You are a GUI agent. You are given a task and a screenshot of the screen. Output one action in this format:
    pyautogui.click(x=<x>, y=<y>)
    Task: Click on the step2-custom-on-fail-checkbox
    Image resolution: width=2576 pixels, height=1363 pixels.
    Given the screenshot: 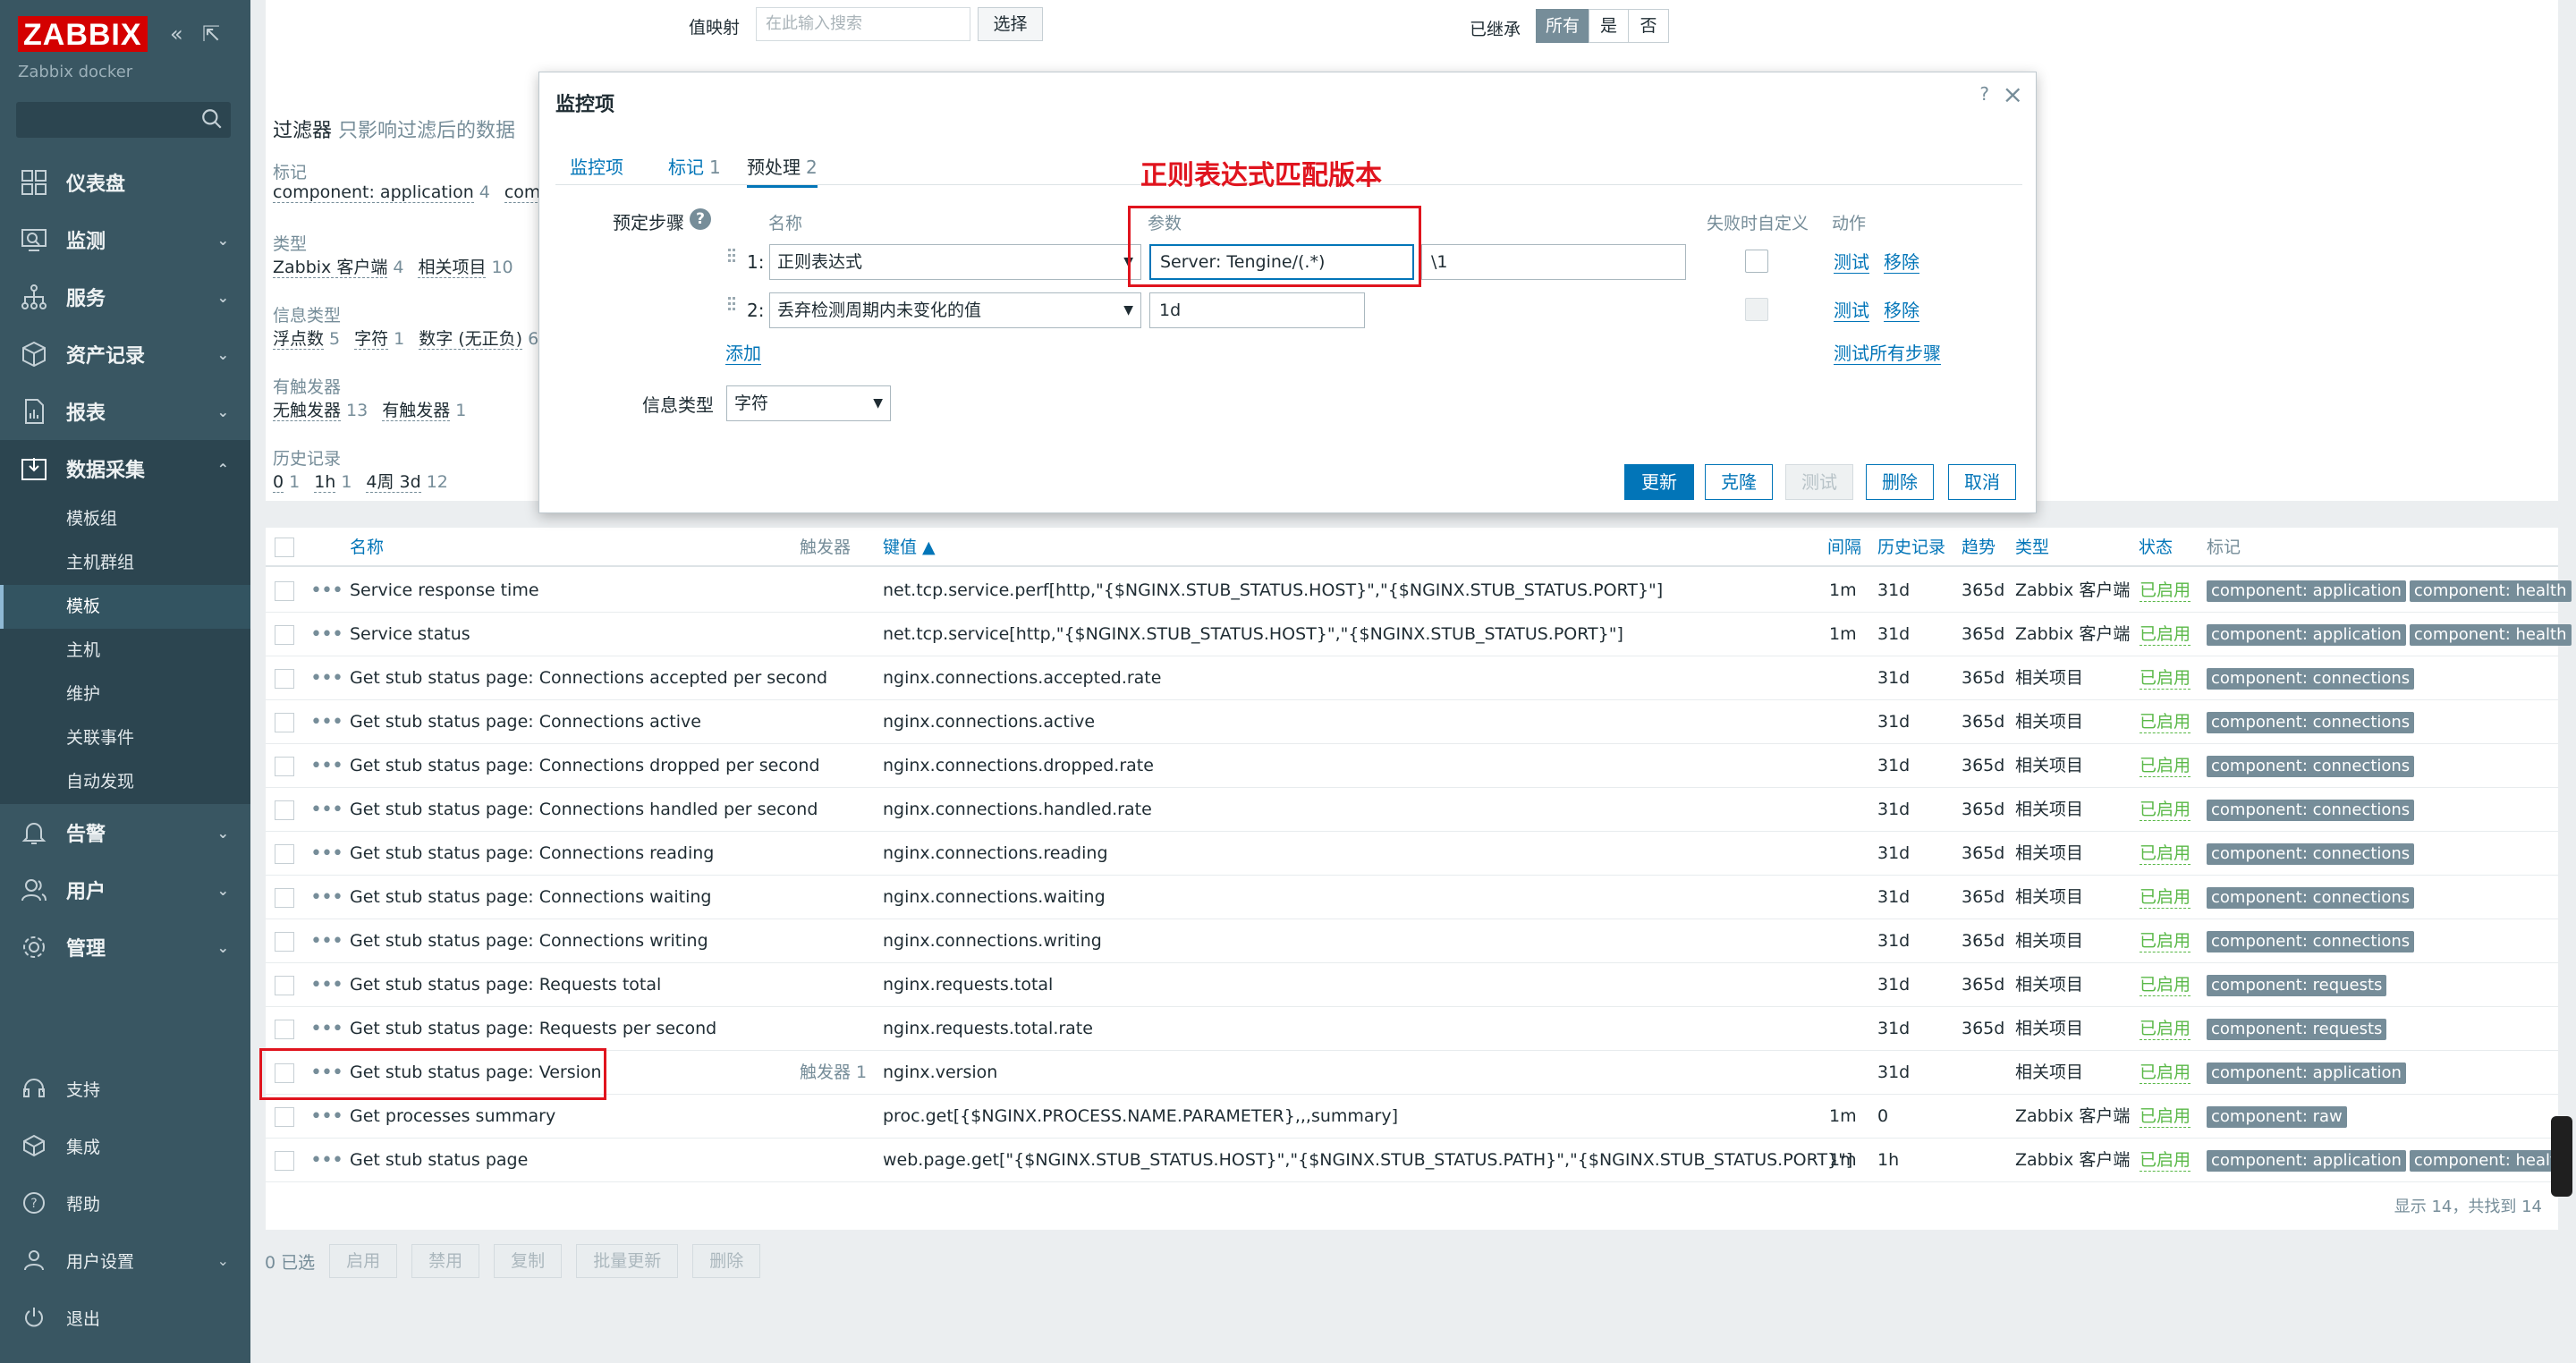 What is the action you would take?
    pyautogui.click(x=1756, y=309)
    